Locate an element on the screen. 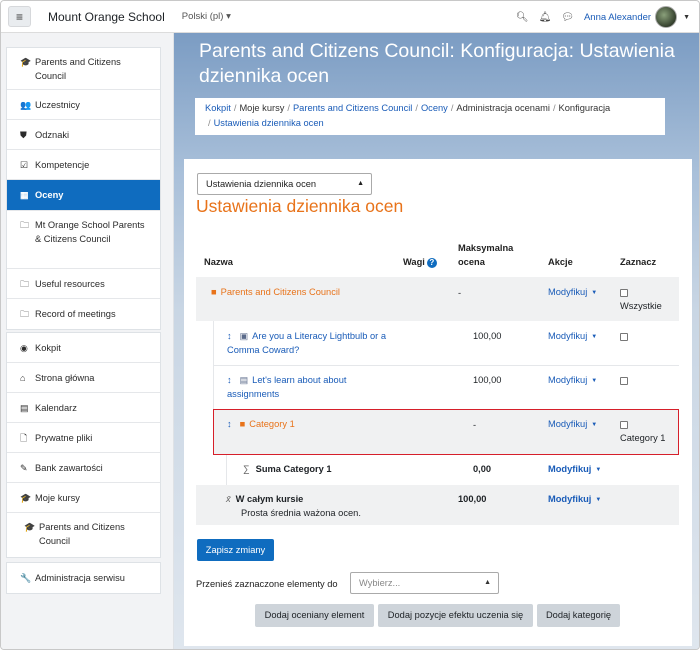 The width and height of the screenshot is (700, 650). sidebar-item-label: Kalendarz is located at coordinates (56, 408).